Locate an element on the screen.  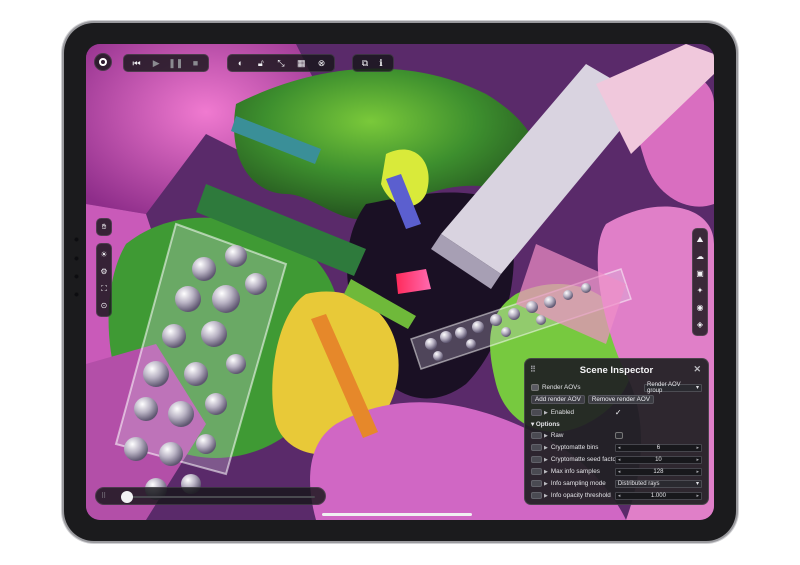
left-toolbar: ☀ ⚙ ⛶ ⊙ is located at coordinates (104, 280).